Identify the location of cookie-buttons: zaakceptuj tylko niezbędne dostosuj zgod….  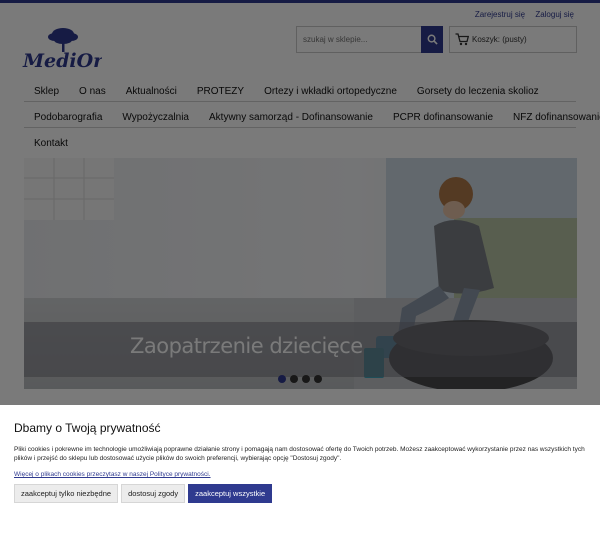
(144, 493).